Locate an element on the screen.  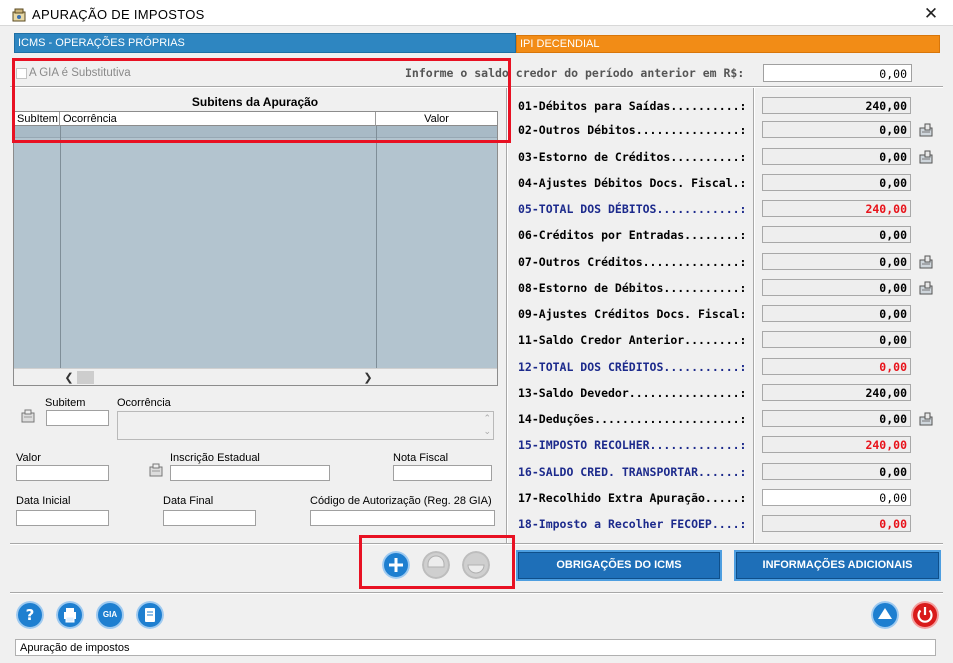
highlight-box-top is located at coordinates (261, 100).